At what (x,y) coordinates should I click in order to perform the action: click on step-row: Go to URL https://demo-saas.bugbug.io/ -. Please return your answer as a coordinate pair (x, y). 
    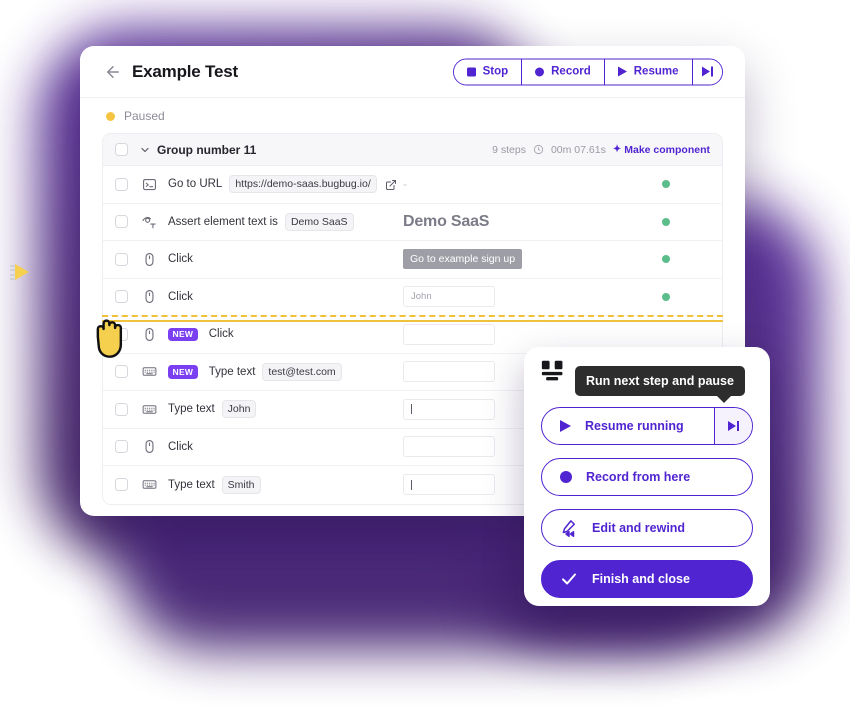
    Looking at the image, I should click on (412, 185).